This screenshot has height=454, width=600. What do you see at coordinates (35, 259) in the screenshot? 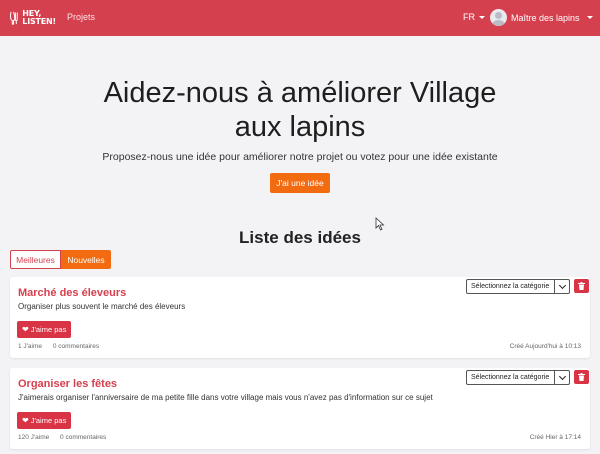
I see `tab-best: Meilleures` at bounding box center [35, 259].